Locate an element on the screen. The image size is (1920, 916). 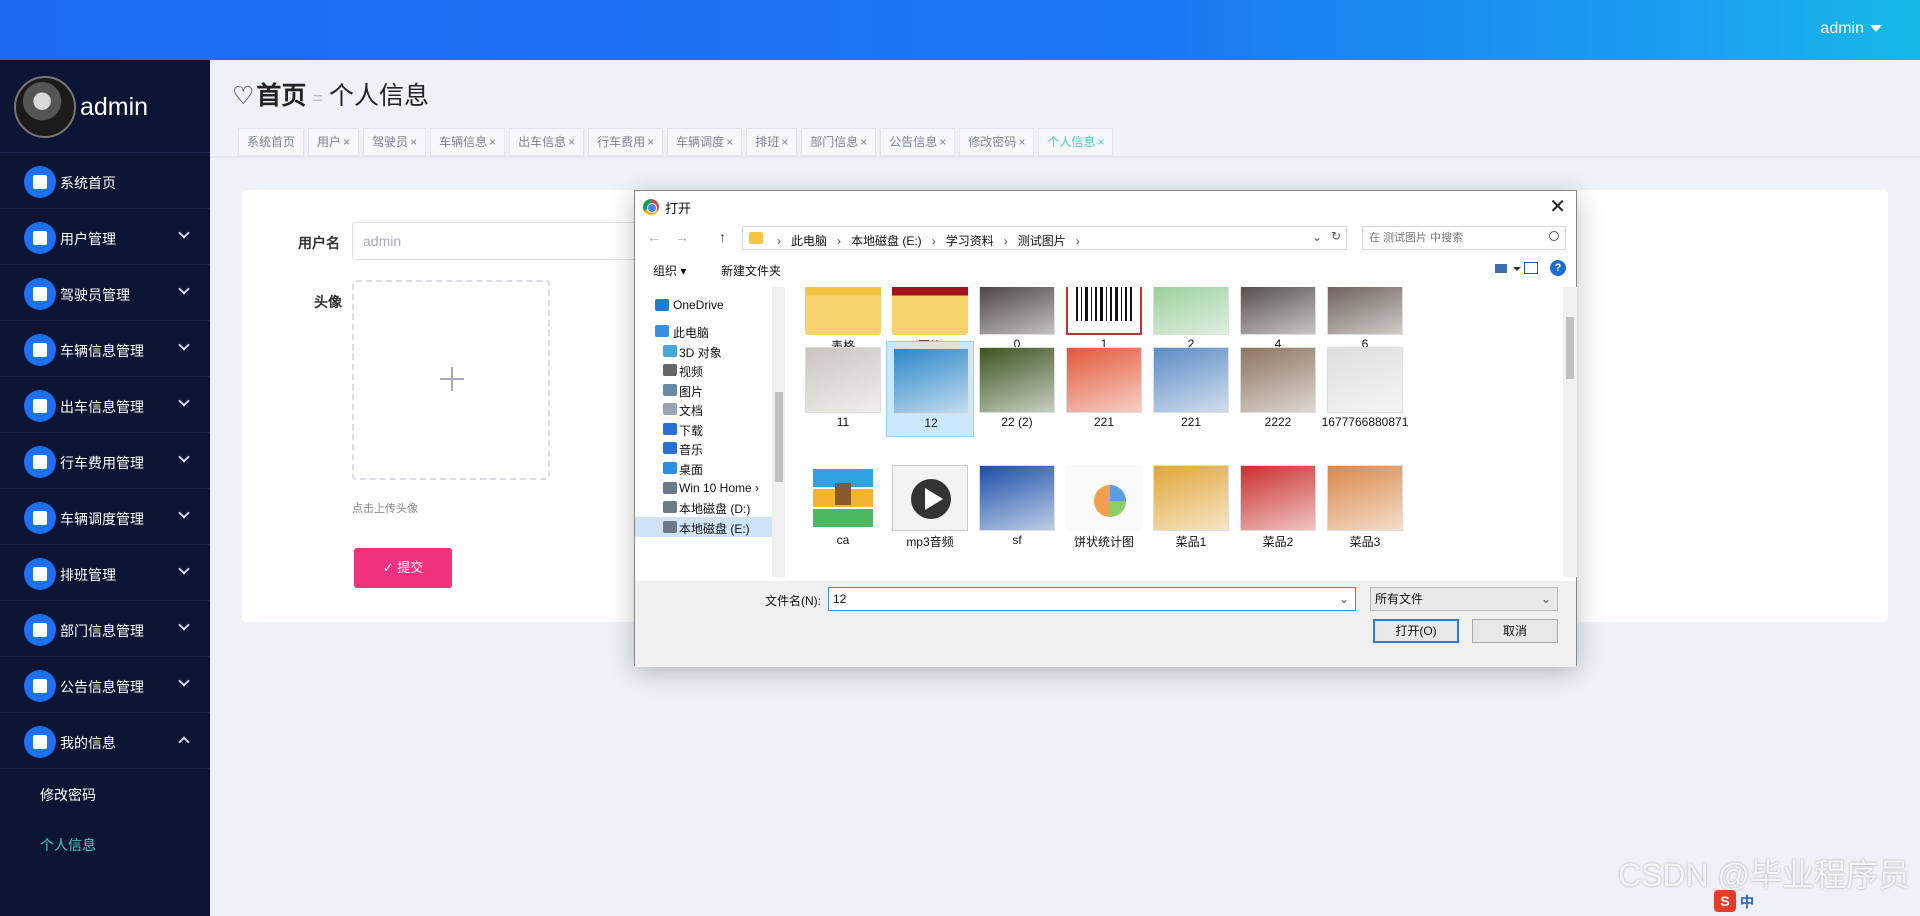
sidebar-item-9: 公告信息管理 is located at coordinates (105, 685).